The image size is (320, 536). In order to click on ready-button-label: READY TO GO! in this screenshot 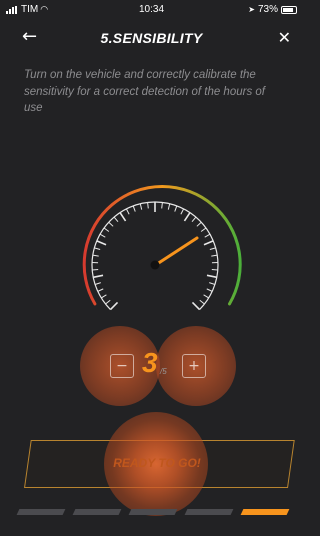, I will do `click(157, 463)`.